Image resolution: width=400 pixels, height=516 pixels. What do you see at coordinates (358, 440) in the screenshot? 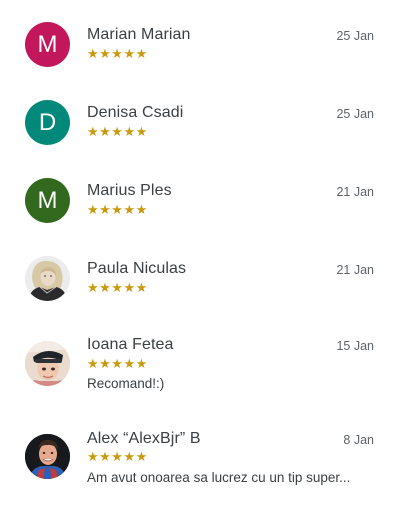
I see `review-date: 8 Jan` at bounding box center [358, 440].